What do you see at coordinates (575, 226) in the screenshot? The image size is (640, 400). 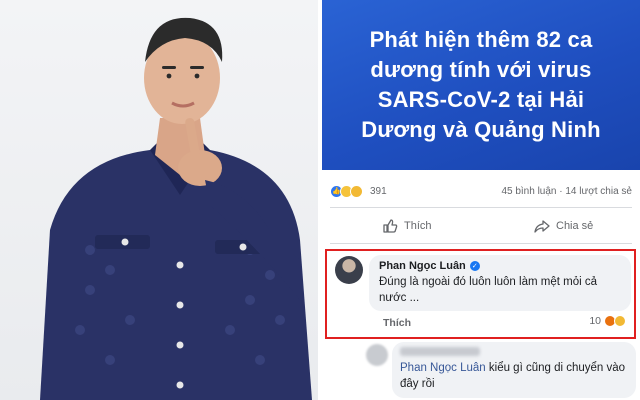 I see `share-label: Chia sẻ` at bounding box center [575, 226].